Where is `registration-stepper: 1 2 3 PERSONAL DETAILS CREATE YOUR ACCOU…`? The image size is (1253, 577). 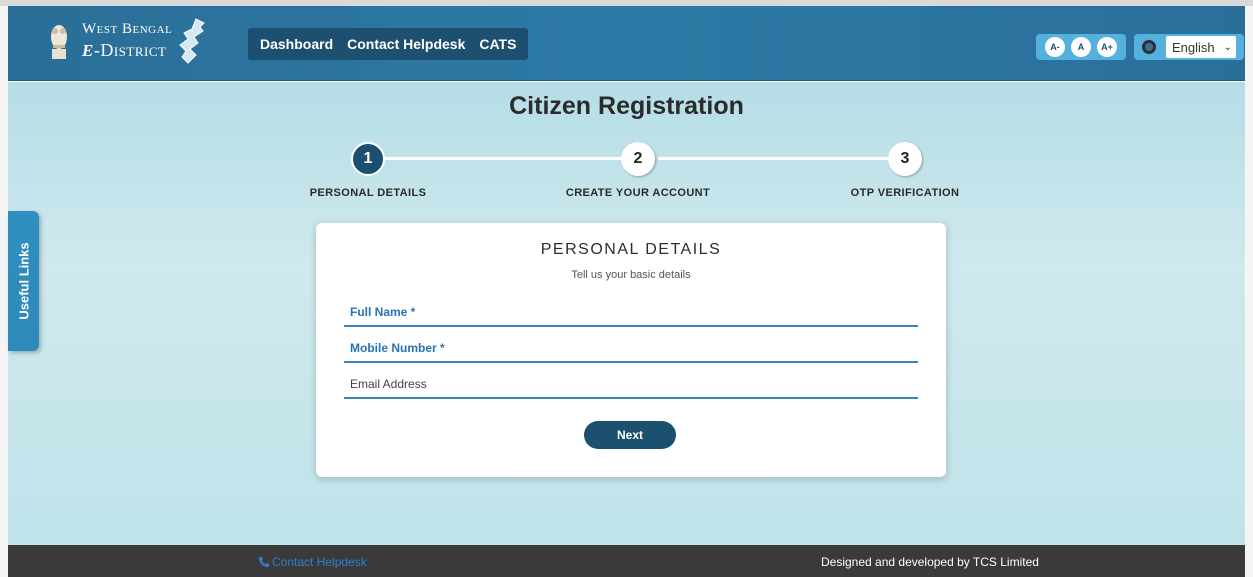 registration-stepper: 1 2 3 PERSONAL DETAILS CREATE YOUR ACCOU… is located at coordinates (638, 177).